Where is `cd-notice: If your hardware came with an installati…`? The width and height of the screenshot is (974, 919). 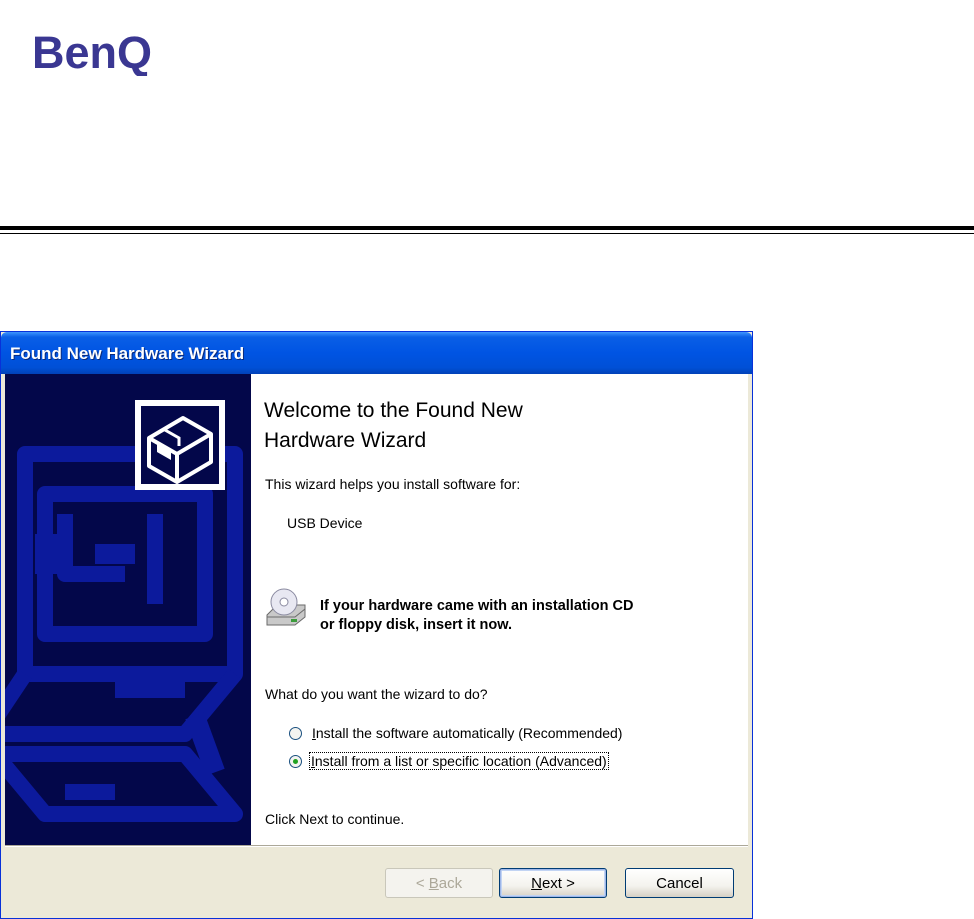
cd-notice: If your hardware came with an installati… is located at coordinates (477, 615).